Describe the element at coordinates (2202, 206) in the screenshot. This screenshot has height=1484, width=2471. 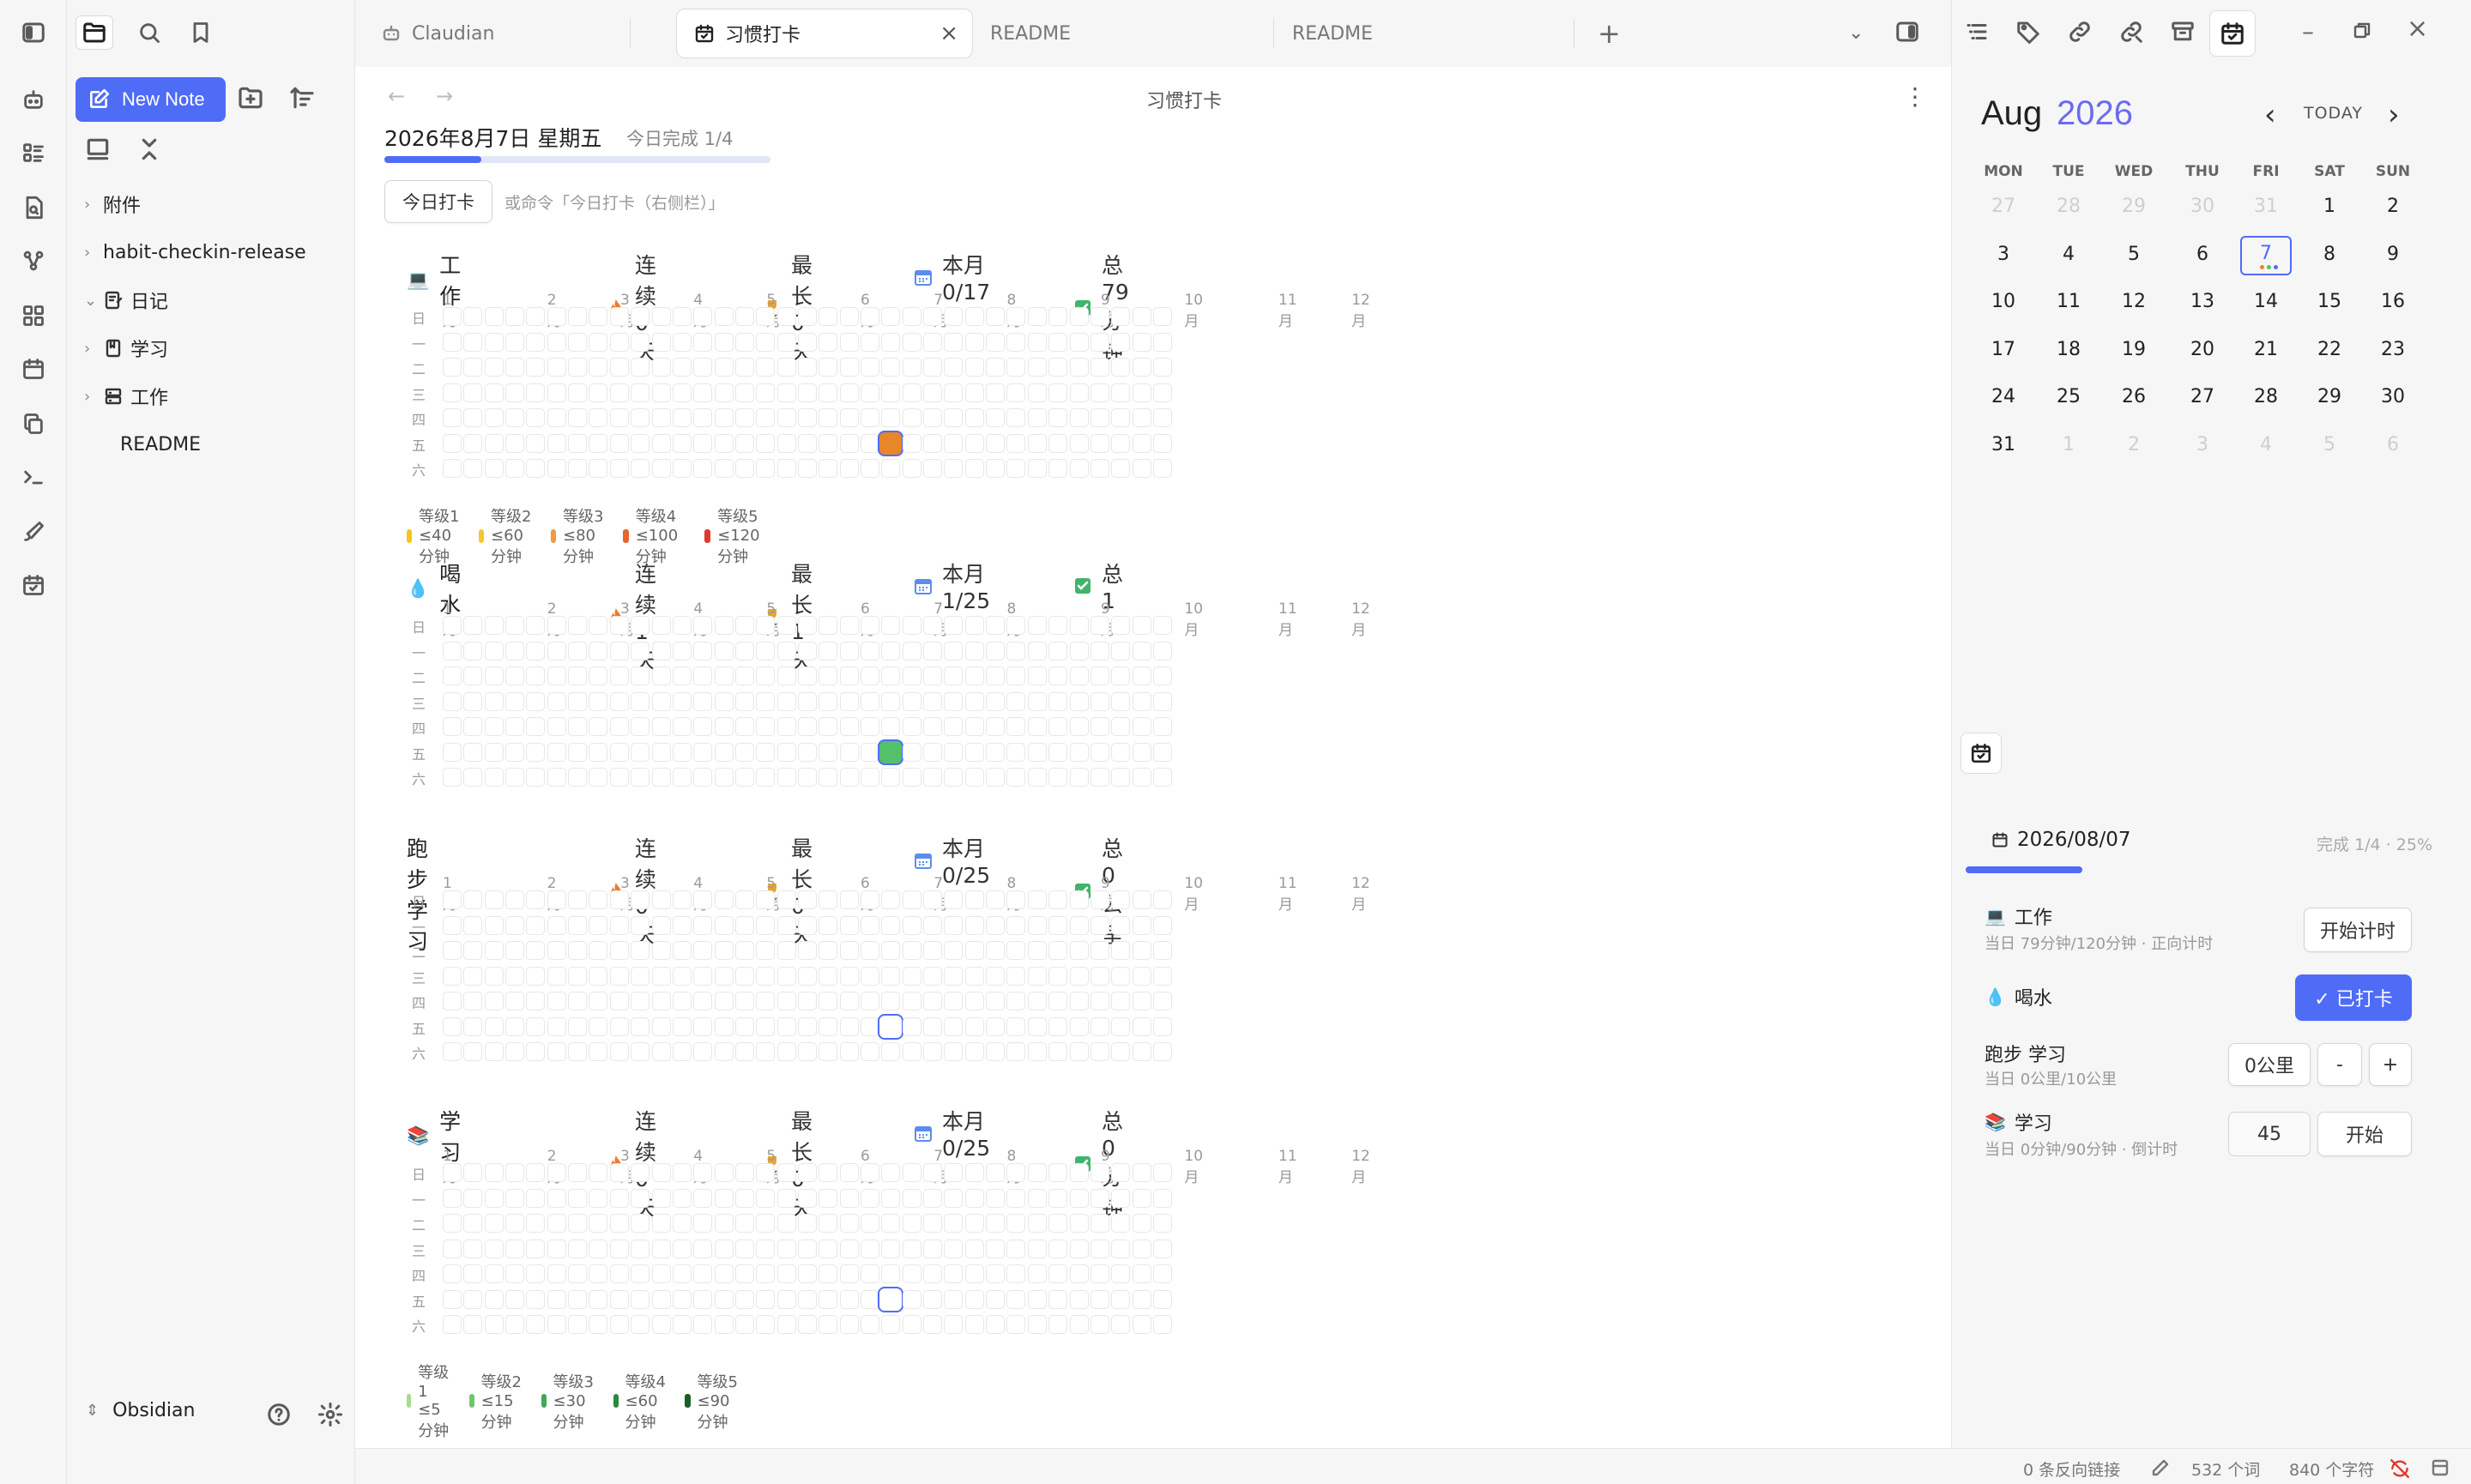
I see `calendar-day: 30` at that location.